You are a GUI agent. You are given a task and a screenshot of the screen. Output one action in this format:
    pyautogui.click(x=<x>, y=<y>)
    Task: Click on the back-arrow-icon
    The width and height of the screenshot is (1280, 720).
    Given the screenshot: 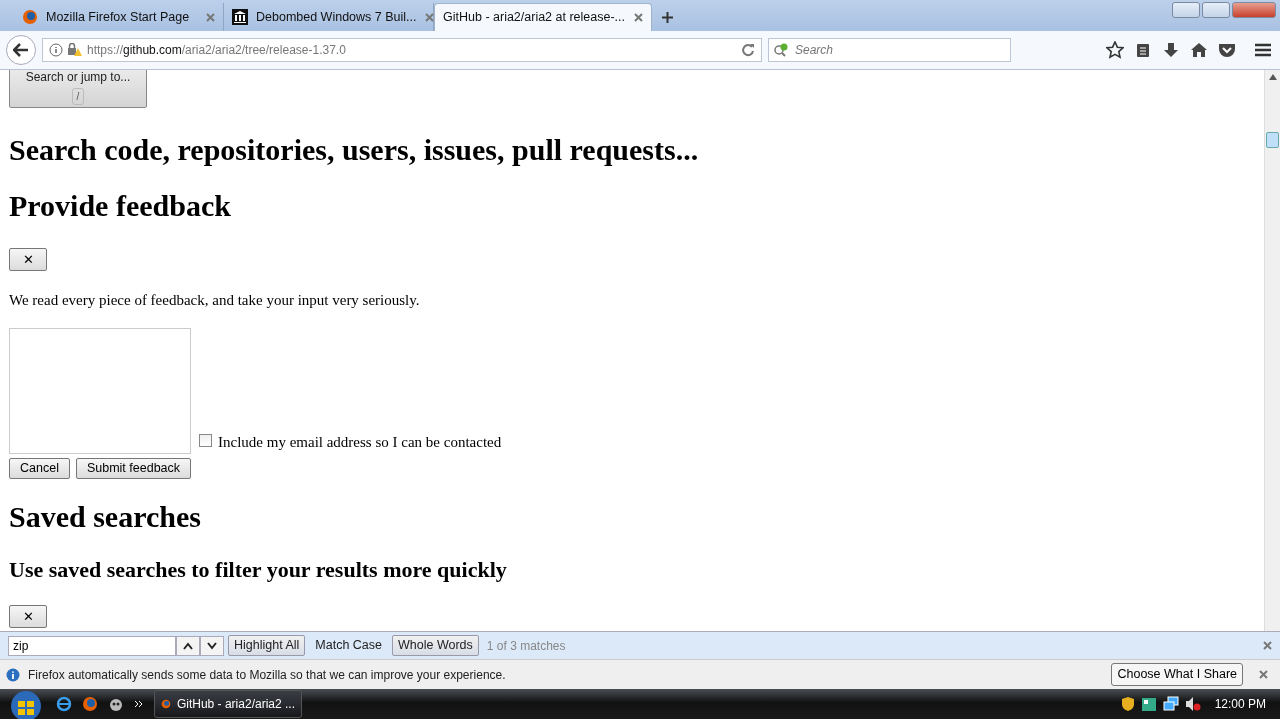 What is the action you would take?
    pyautogui.click(x=21, y=50)
    